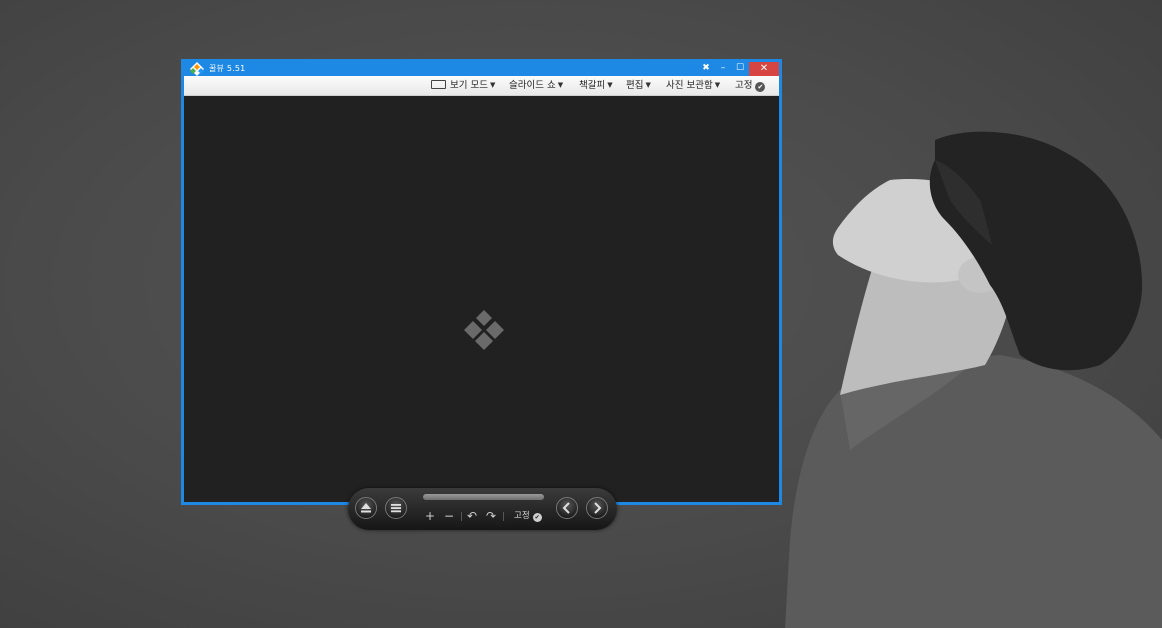 The height and width of the screenshot is (628, 1162). What do you see at coordinates (482, 509) in the screenshot?
I see `control-bar: + − ↶ ↷ 고정 ✔` at bounding box center [482, 509].